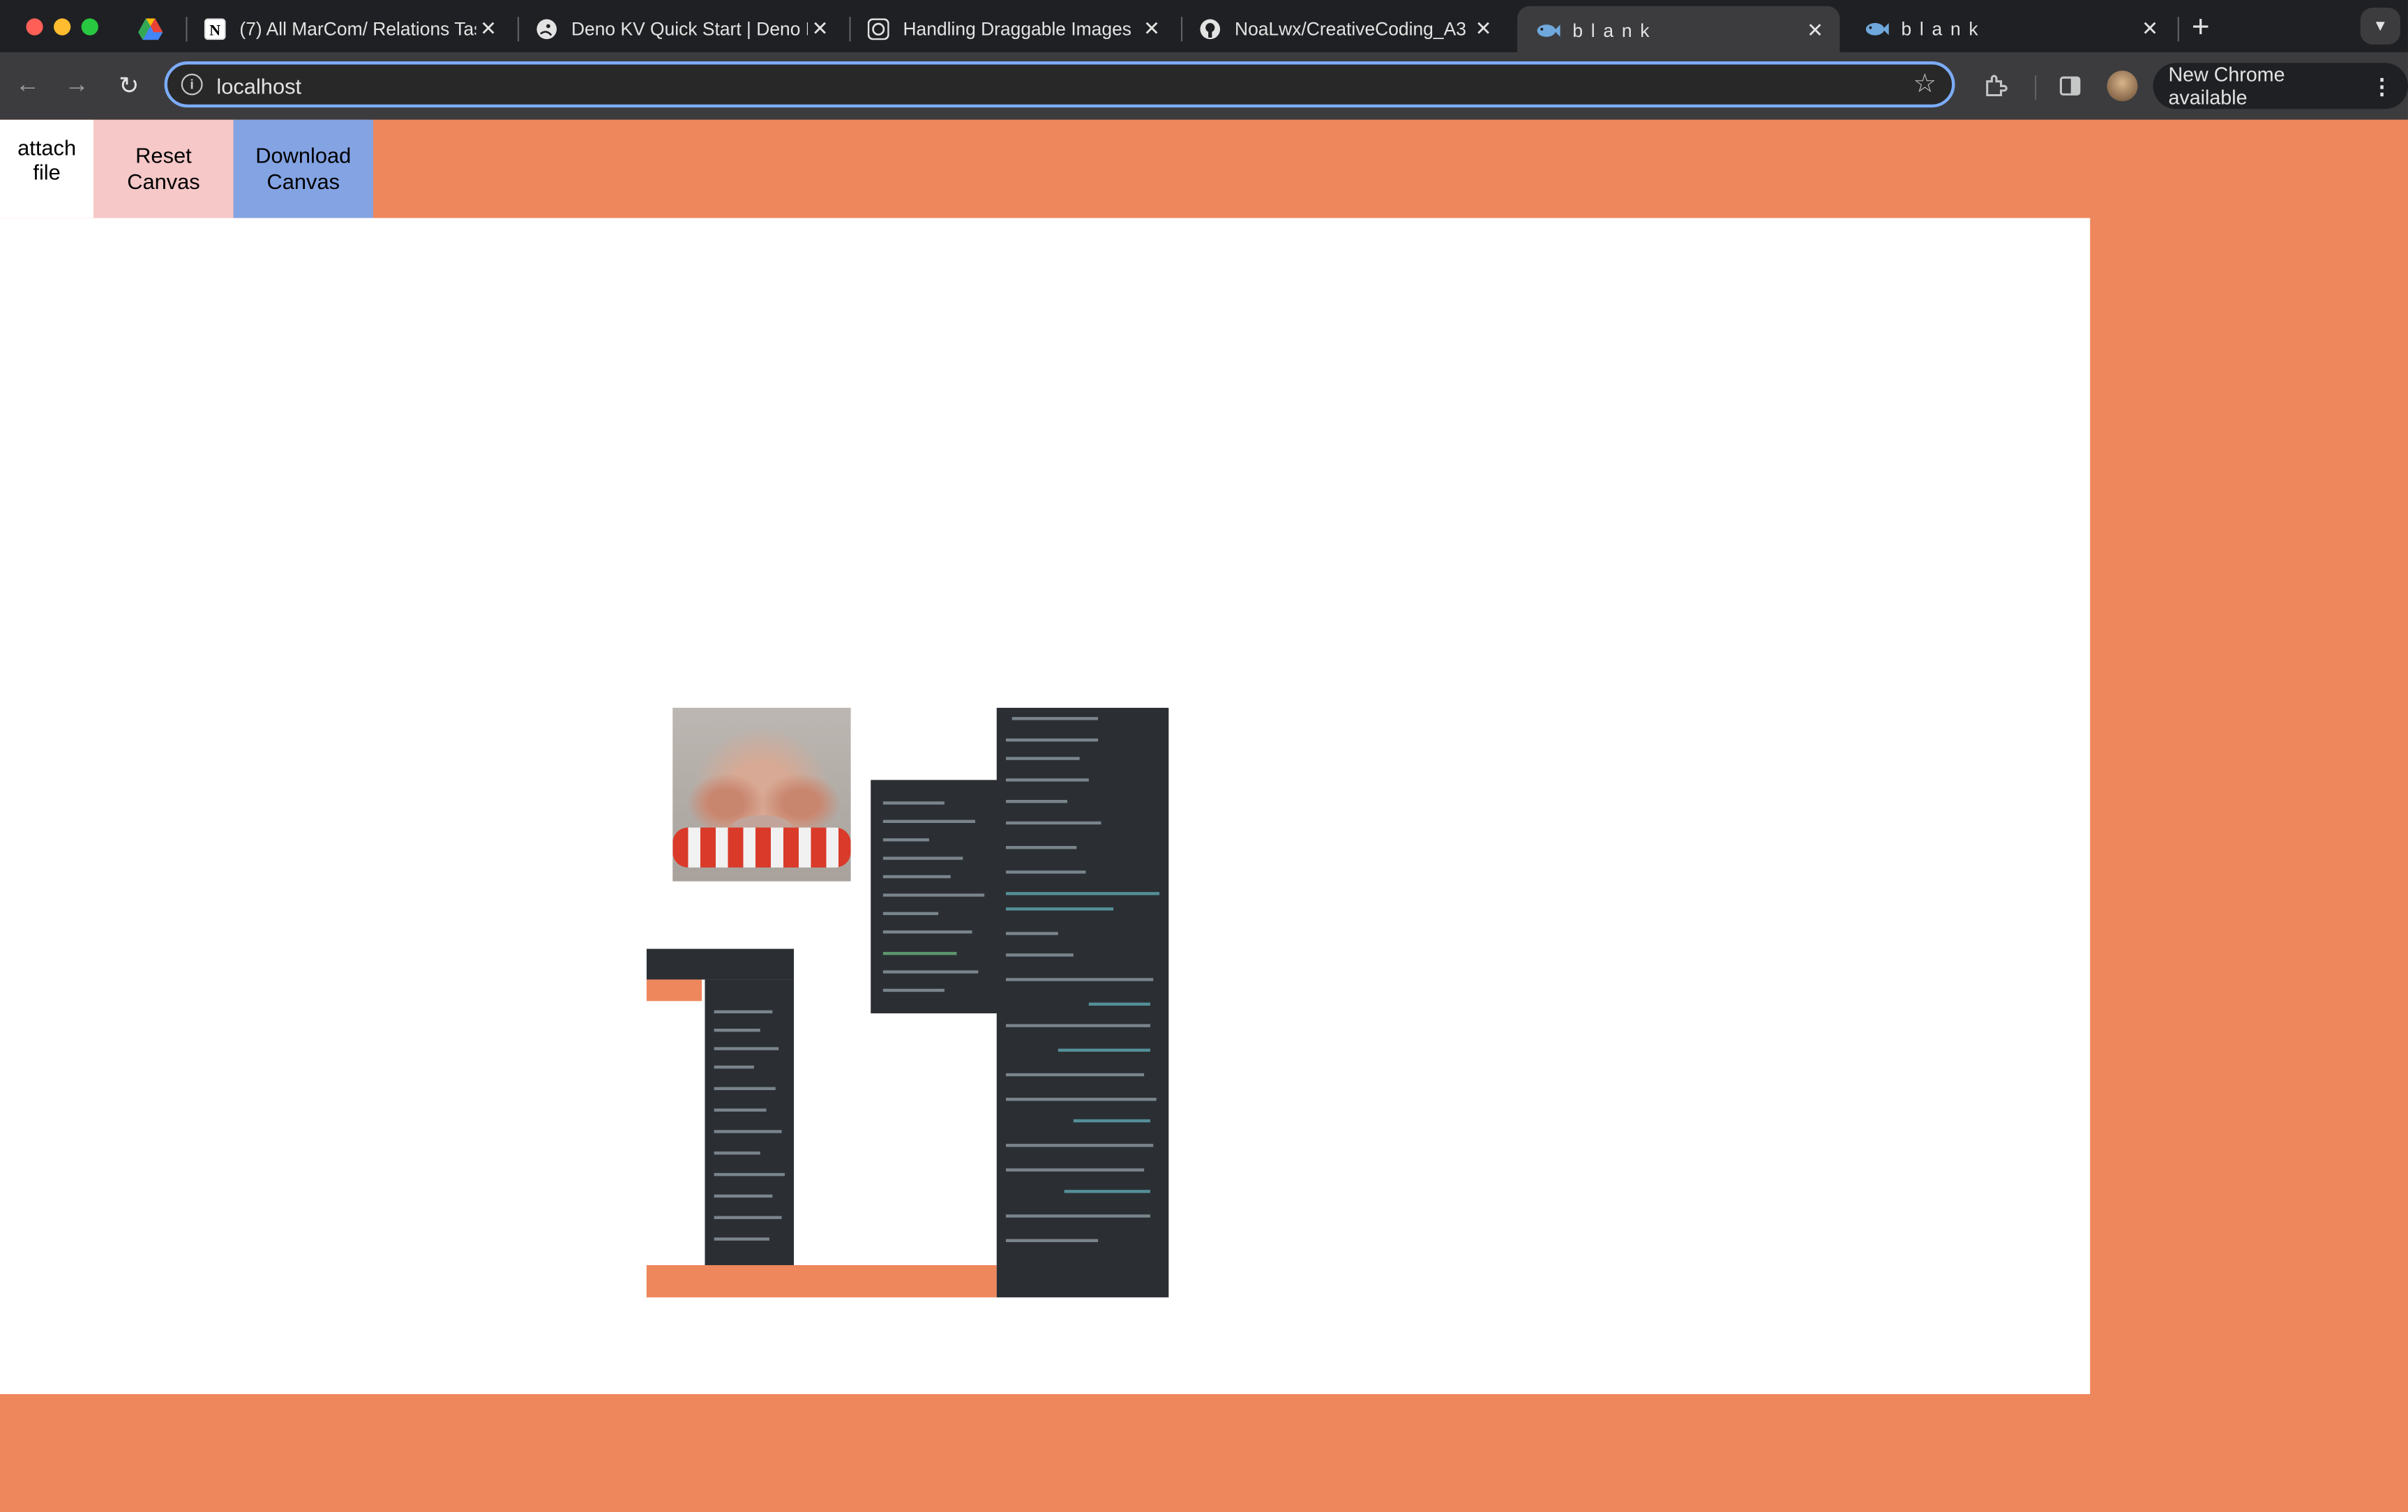 The image size is (2408, 1512). I want to click on chatgpt-icon, so click(879, 29).